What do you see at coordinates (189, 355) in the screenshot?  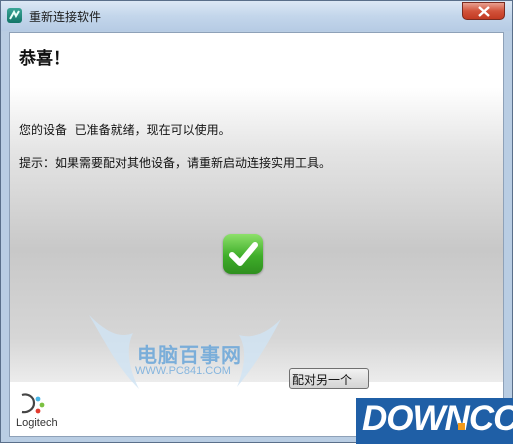 I see `watermark-text: 电脑百事网` at bounding box center [189, 355].